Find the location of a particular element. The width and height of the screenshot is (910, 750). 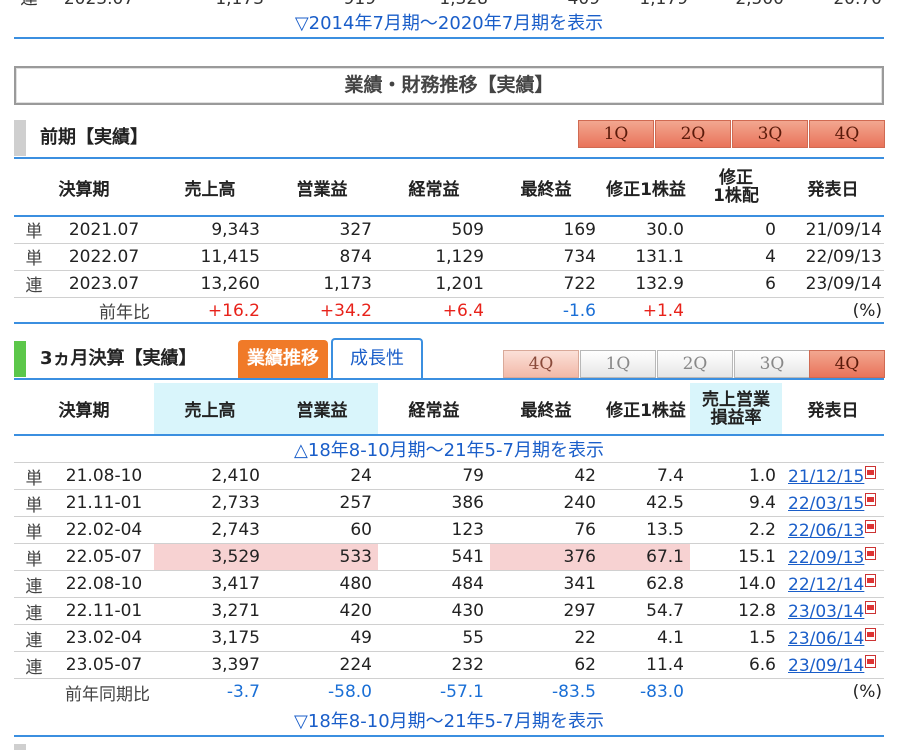

ratio-label: 前年比 is located at coordinates (124, 313).